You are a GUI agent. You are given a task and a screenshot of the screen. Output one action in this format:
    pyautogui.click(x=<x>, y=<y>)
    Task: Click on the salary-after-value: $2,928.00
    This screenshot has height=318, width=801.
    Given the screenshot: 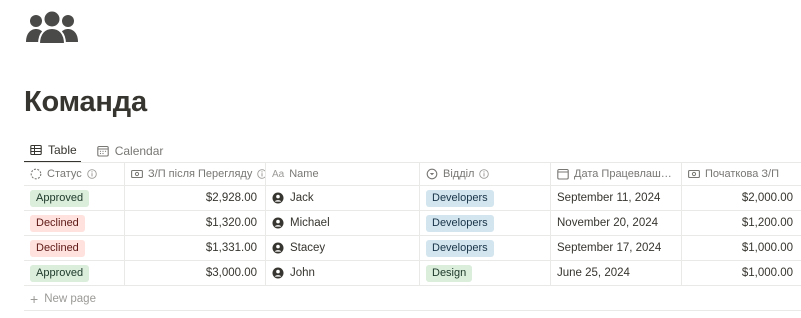 What is the action you would take?
    pyautogui.click(x=231, y=198)
    